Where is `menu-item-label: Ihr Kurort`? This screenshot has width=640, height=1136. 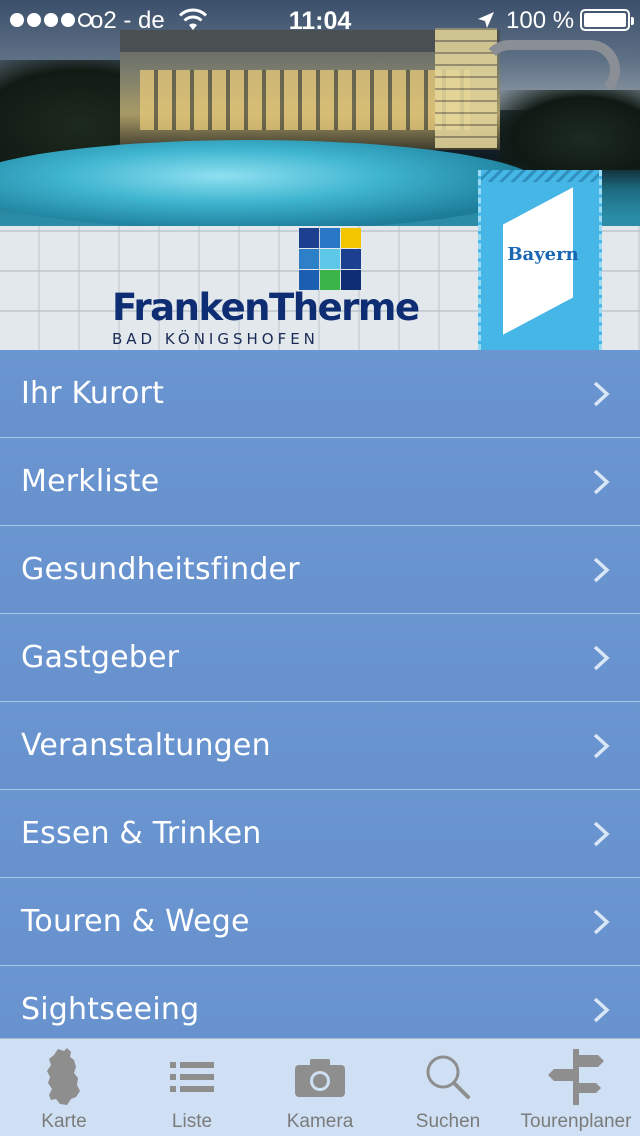 menu-item-label: Ihr Kurort is located at coordinates (93, 393).